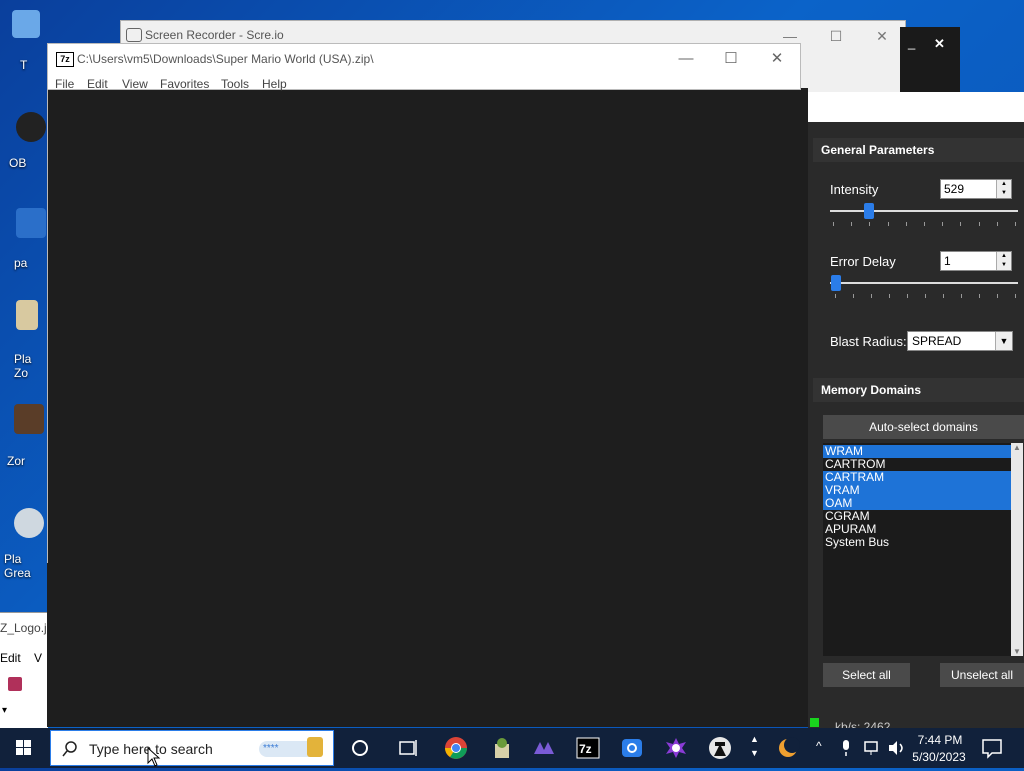 The image size is (1024, 771). Describe the element at coordinates (26, 670) in the screenshot. I see `background-window: Z_Logo.jp Edit V ▾` at that location.